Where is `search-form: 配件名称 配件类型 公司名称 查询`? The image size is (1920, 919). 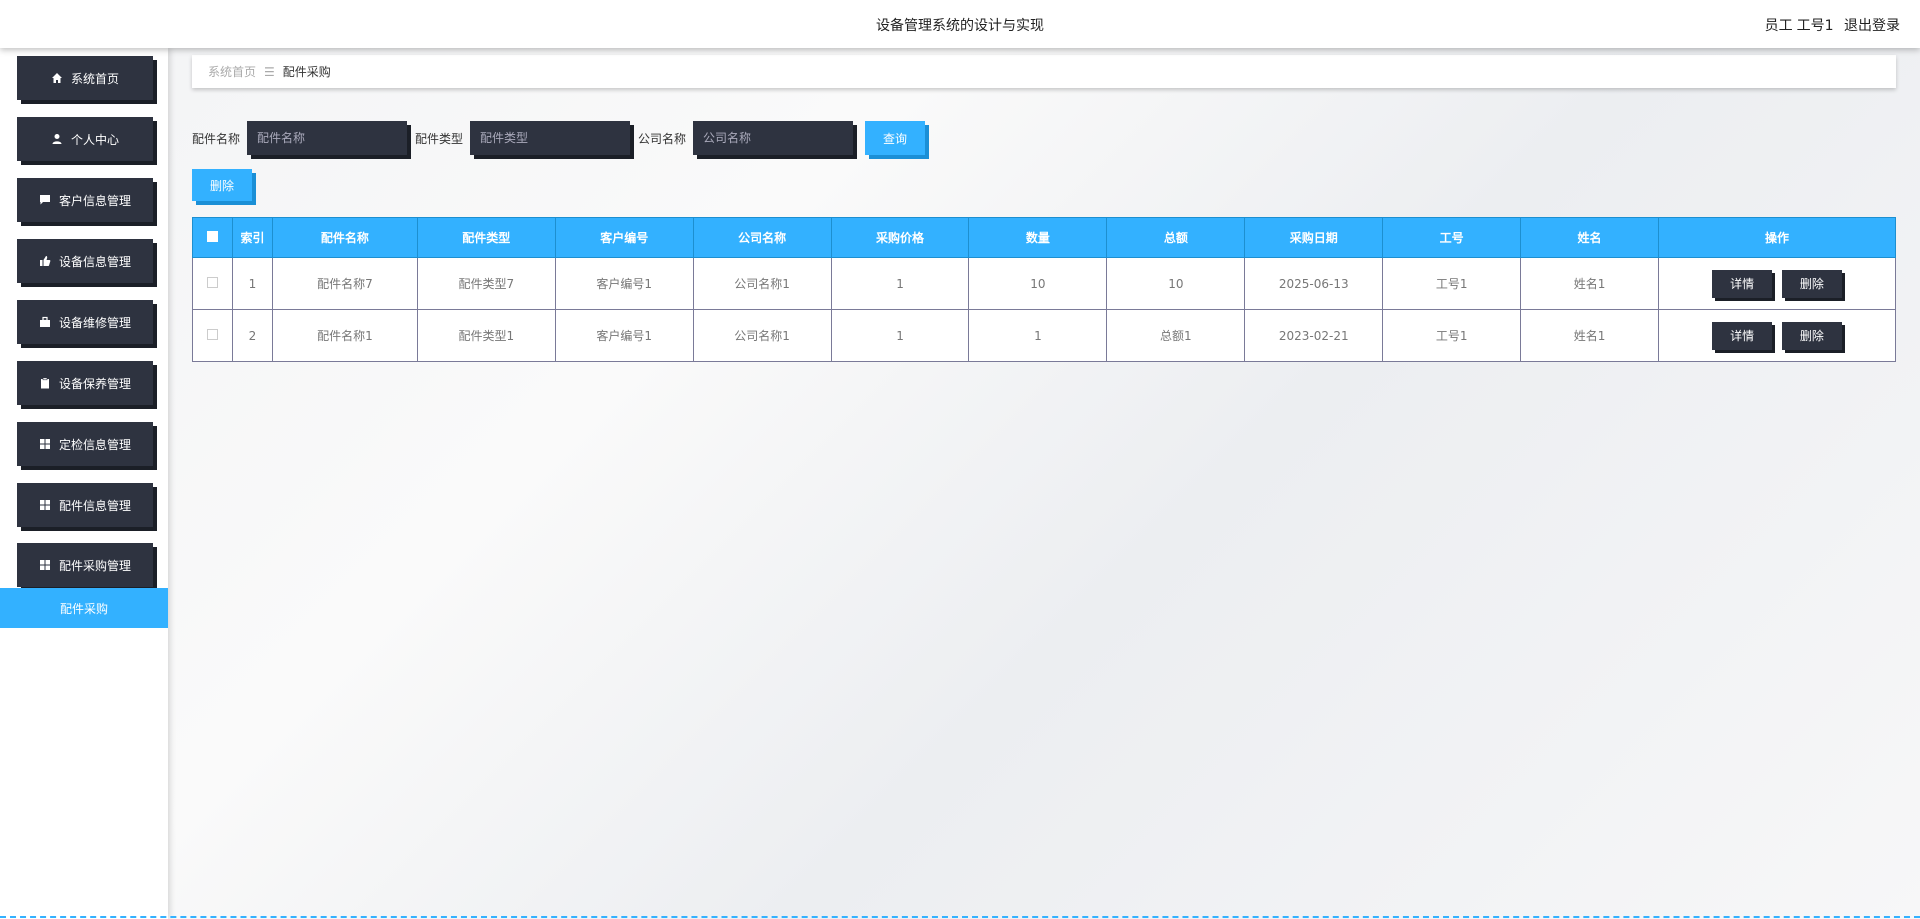 search-form: 配件名称 配件类型 公司名称 查询 is located at coordinates (559, 138).